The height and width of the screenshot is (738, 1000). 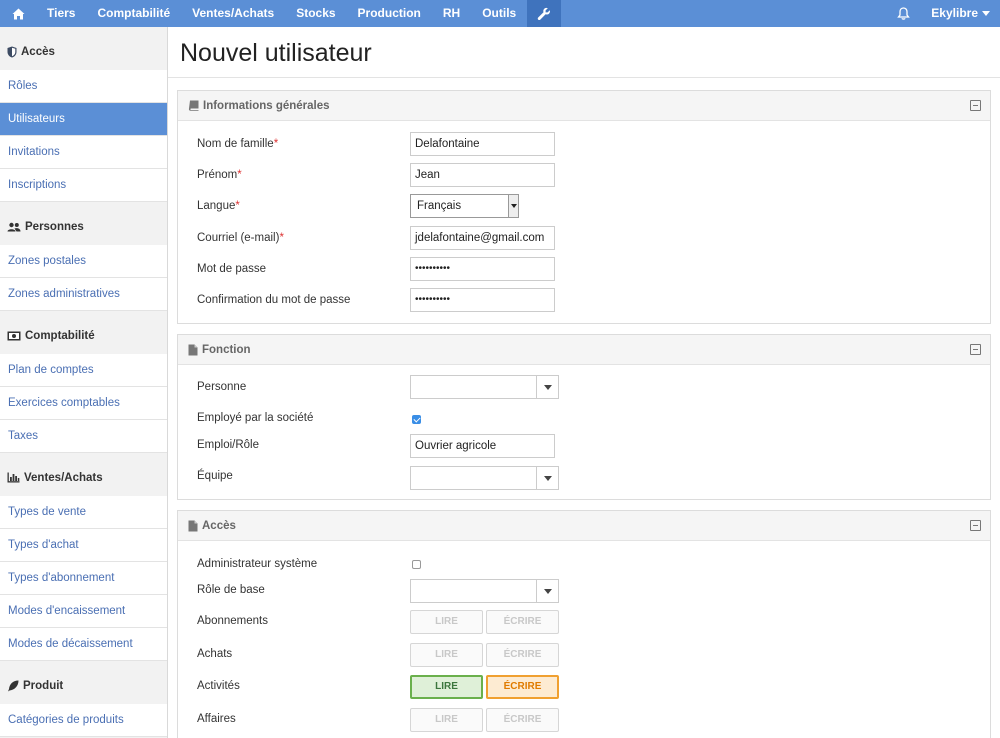 I want to click on panel-header: Informations générales, so click(x=584, y=106).